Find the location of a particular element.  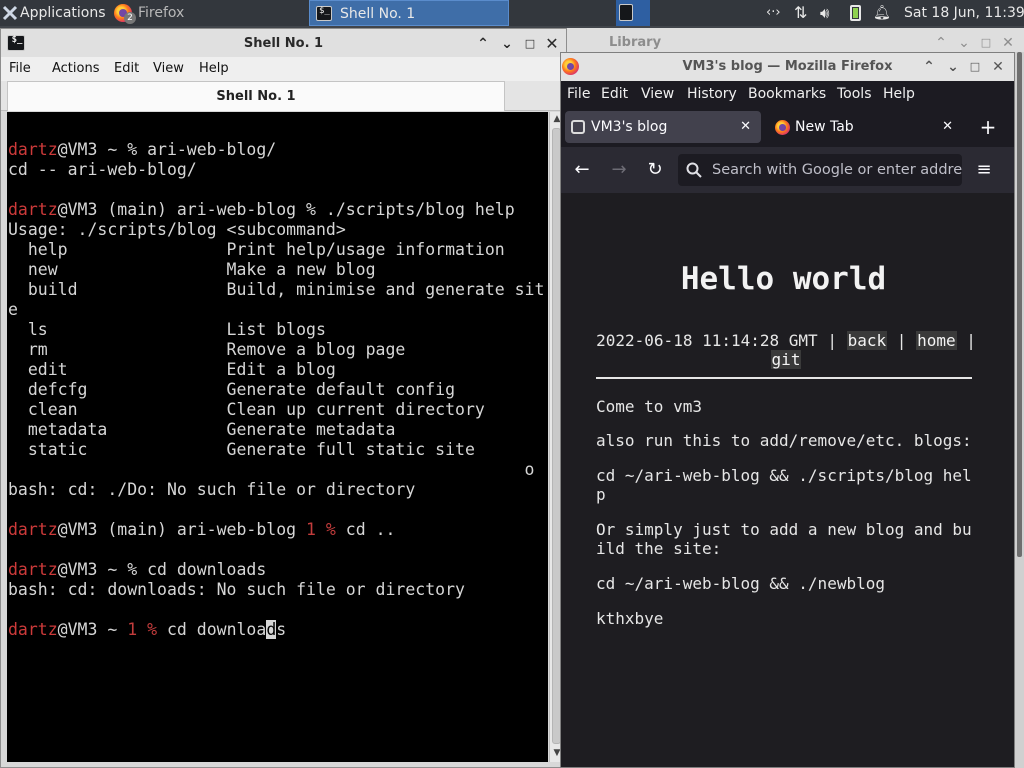

terminal-text: edit Edit a blog is located at coordinates (172, 369).